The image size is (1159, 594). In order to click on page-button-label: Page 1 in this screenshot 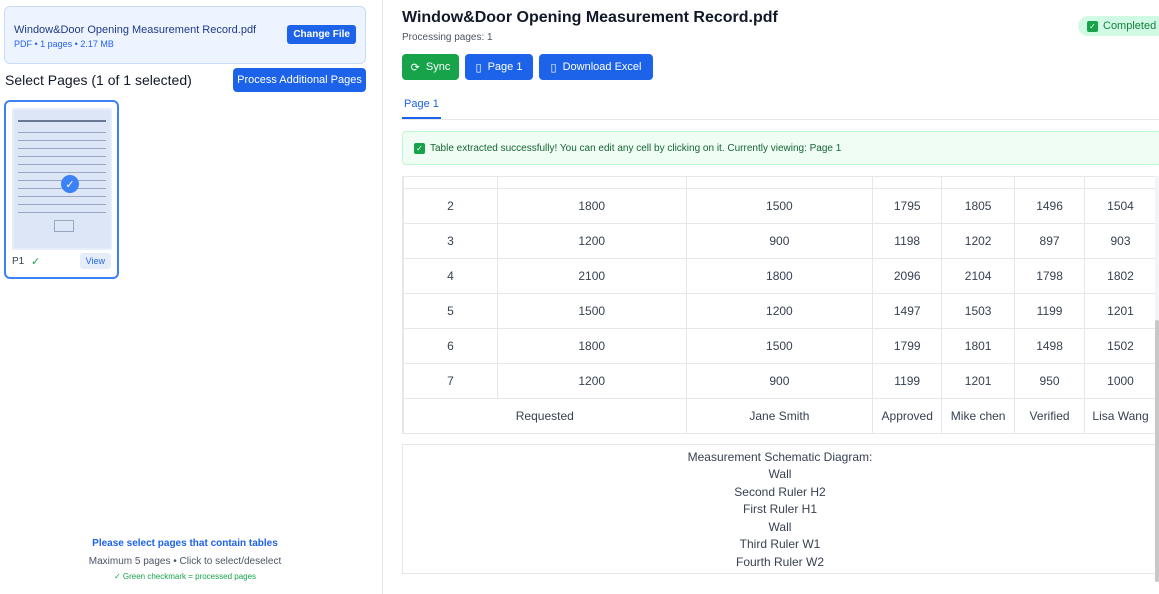, I will do `click(505, 67)`.